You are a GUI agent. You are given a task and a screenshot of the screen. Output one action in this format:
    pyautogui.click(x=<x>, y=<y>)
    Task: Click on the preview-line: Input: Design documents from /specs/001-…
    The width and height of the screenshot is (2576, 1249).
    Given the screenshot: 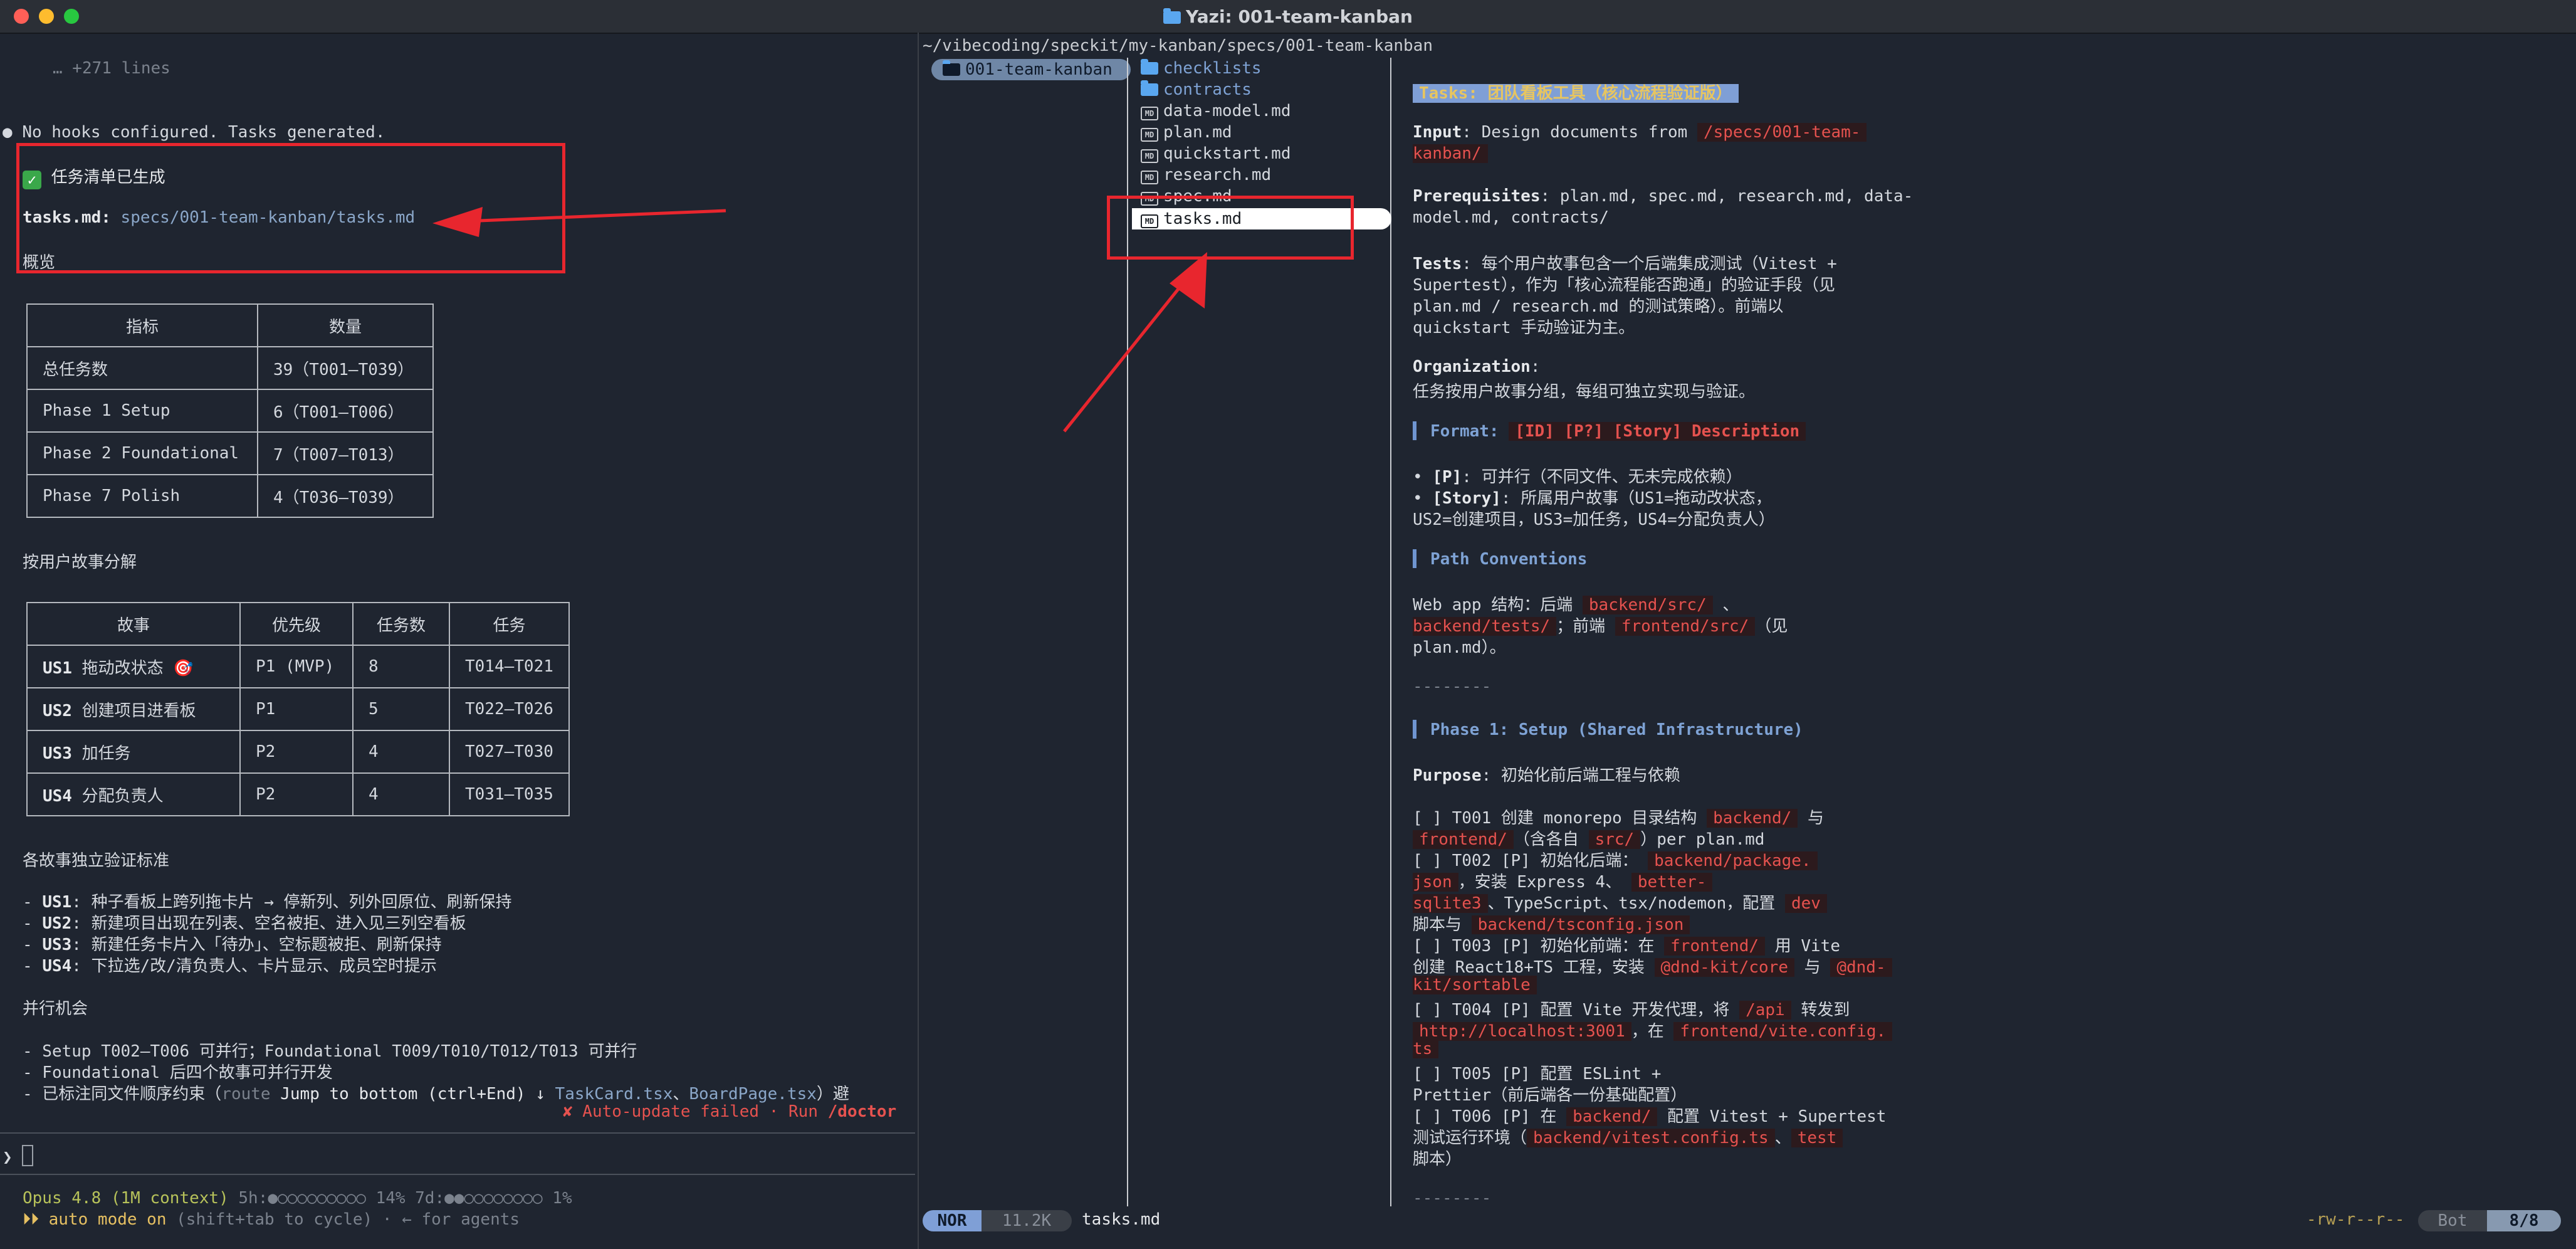 What is the action you would take?
    pyautogui.click(x=1640, y=132)
    